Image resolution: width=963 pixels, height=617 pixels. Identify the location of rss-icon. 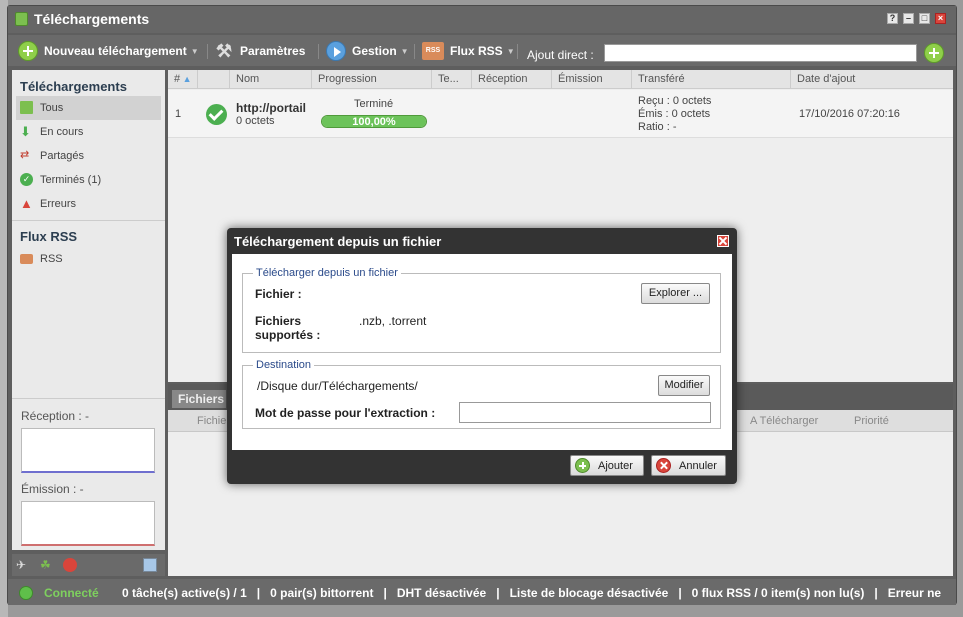
(26, 259).